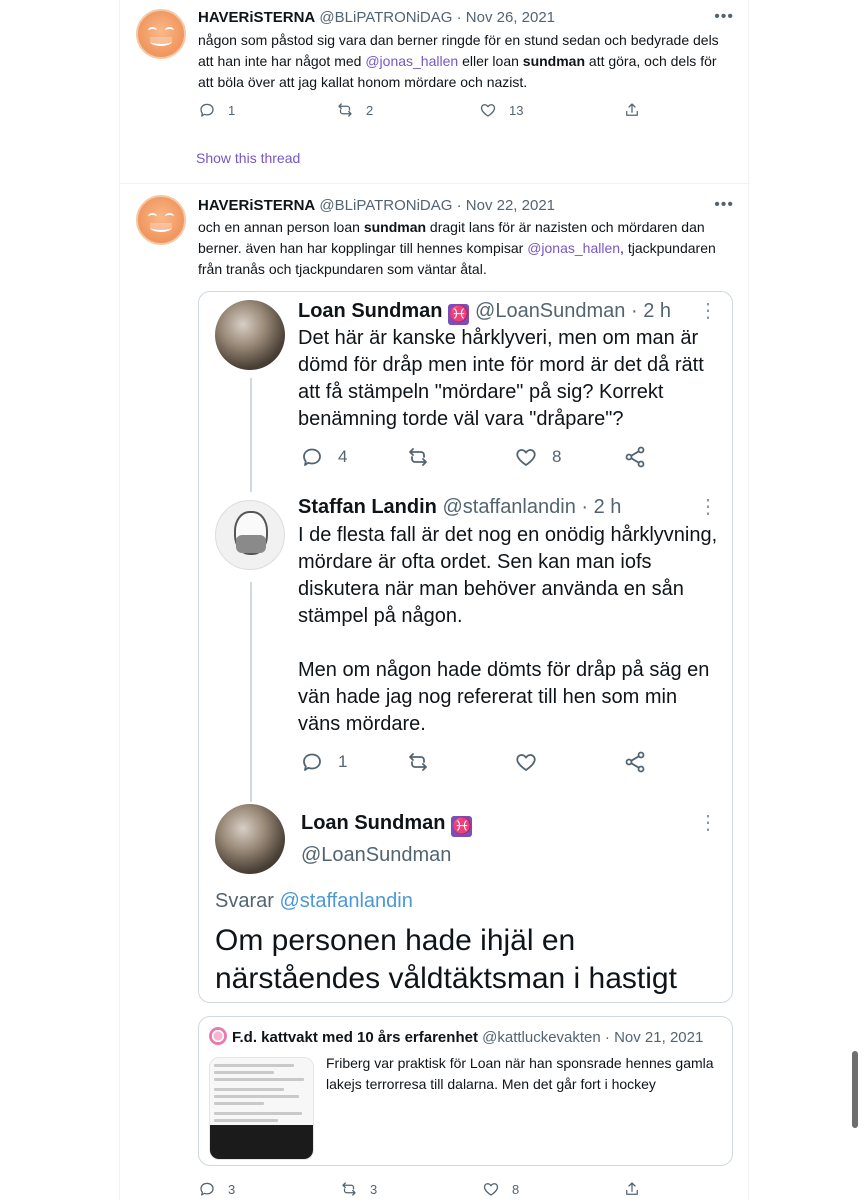 This screenshot has height=1200, width=868. Describe the element at coordinates (658, 1037) in the screenshot. I see `quote-date: Nov 21, 2021` at that location.